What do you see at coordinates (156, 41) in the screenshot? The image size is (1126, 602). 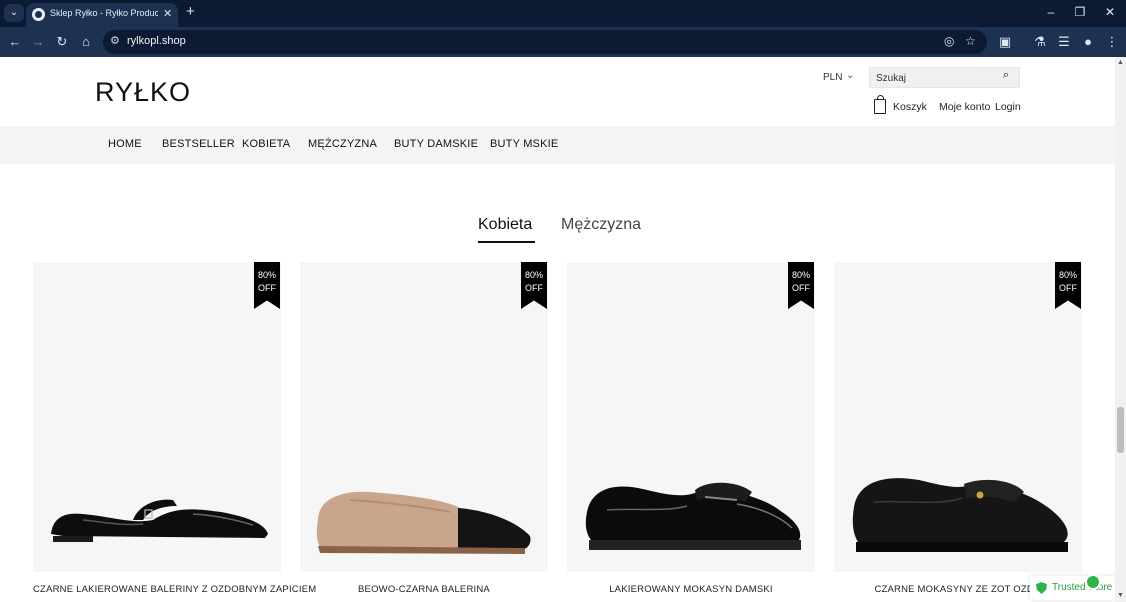 I see `url-text: rylkopl.shop` at bounding box center [156, 41].